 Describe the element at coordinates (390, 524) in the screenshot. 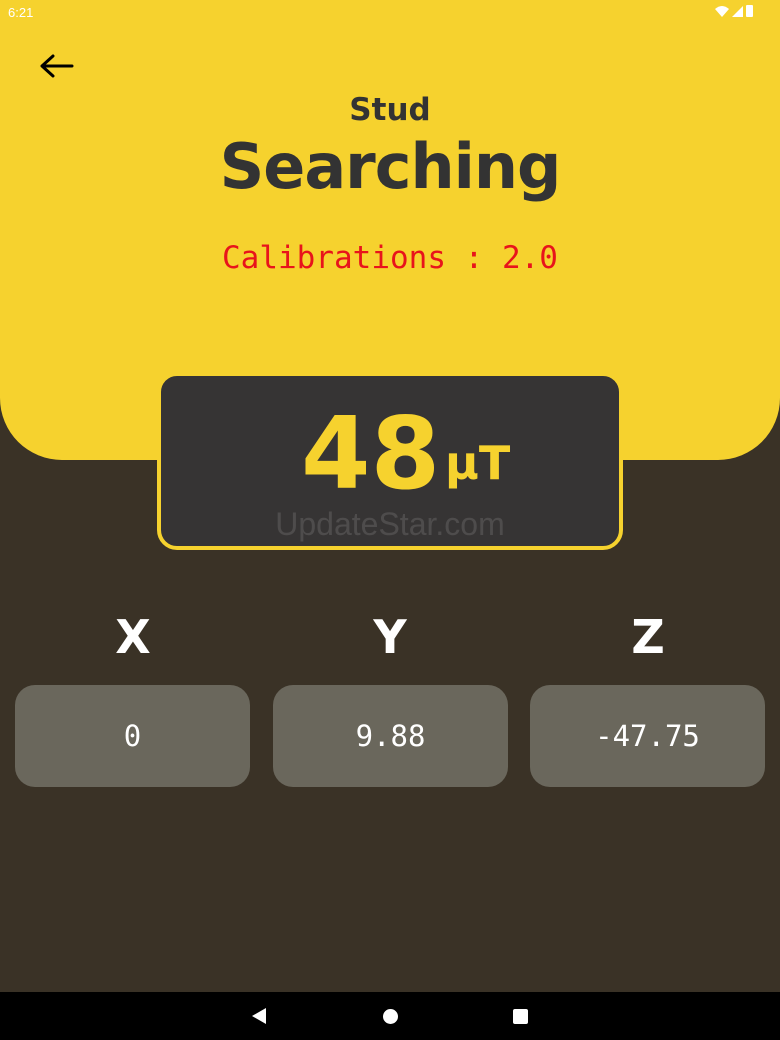

I see `watermark: UpdateStar.com` at that location.